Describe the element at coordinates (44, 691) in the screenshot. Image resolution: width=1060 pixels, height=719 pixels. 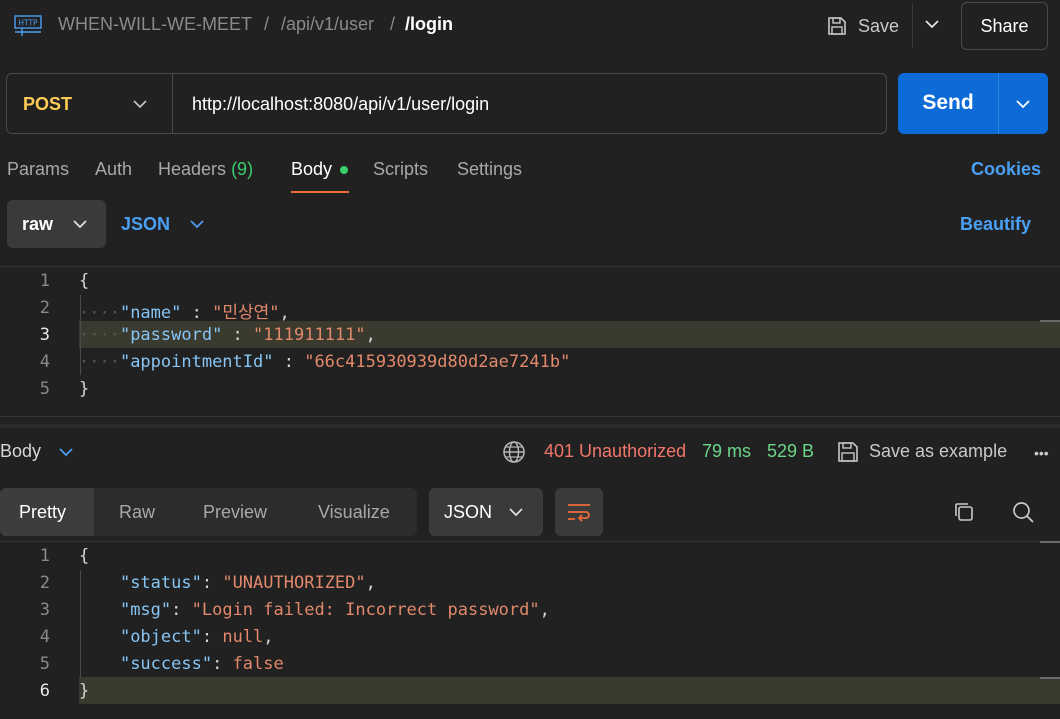
I see `line-number: 6` at that location.